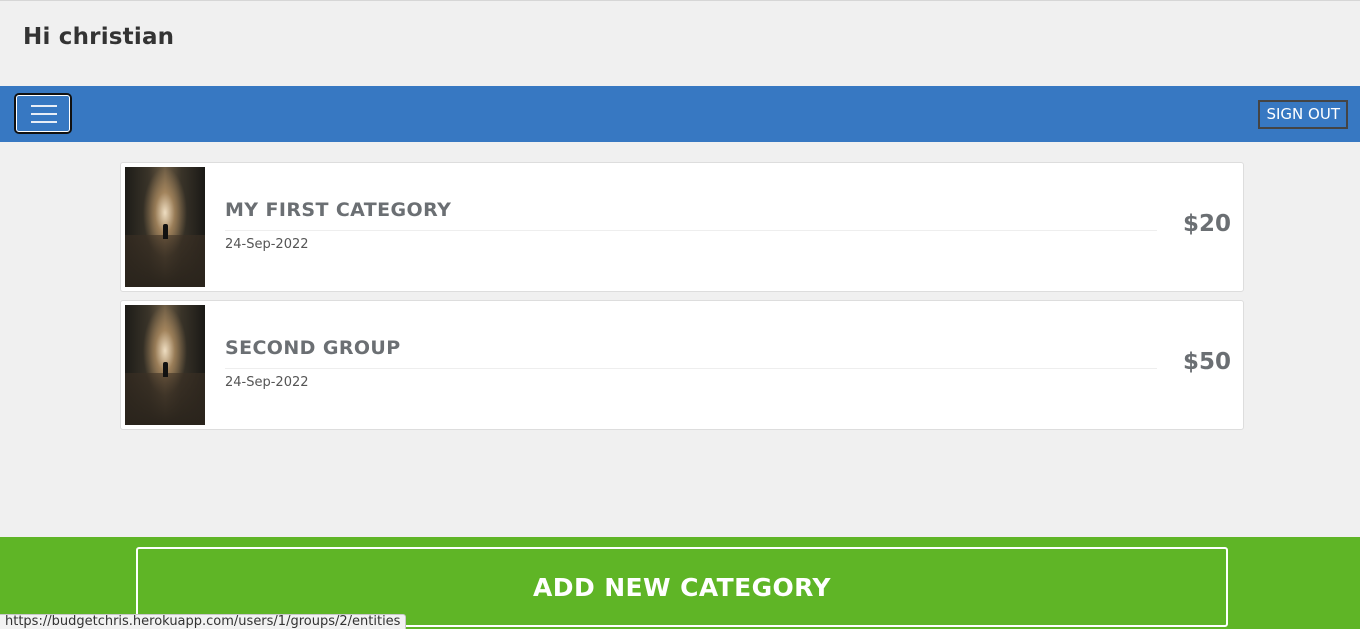  What do you see at coordinates (1206, 224) in the screenshot?
I see `category-amount: $20` at bounding box center [1206, 224].